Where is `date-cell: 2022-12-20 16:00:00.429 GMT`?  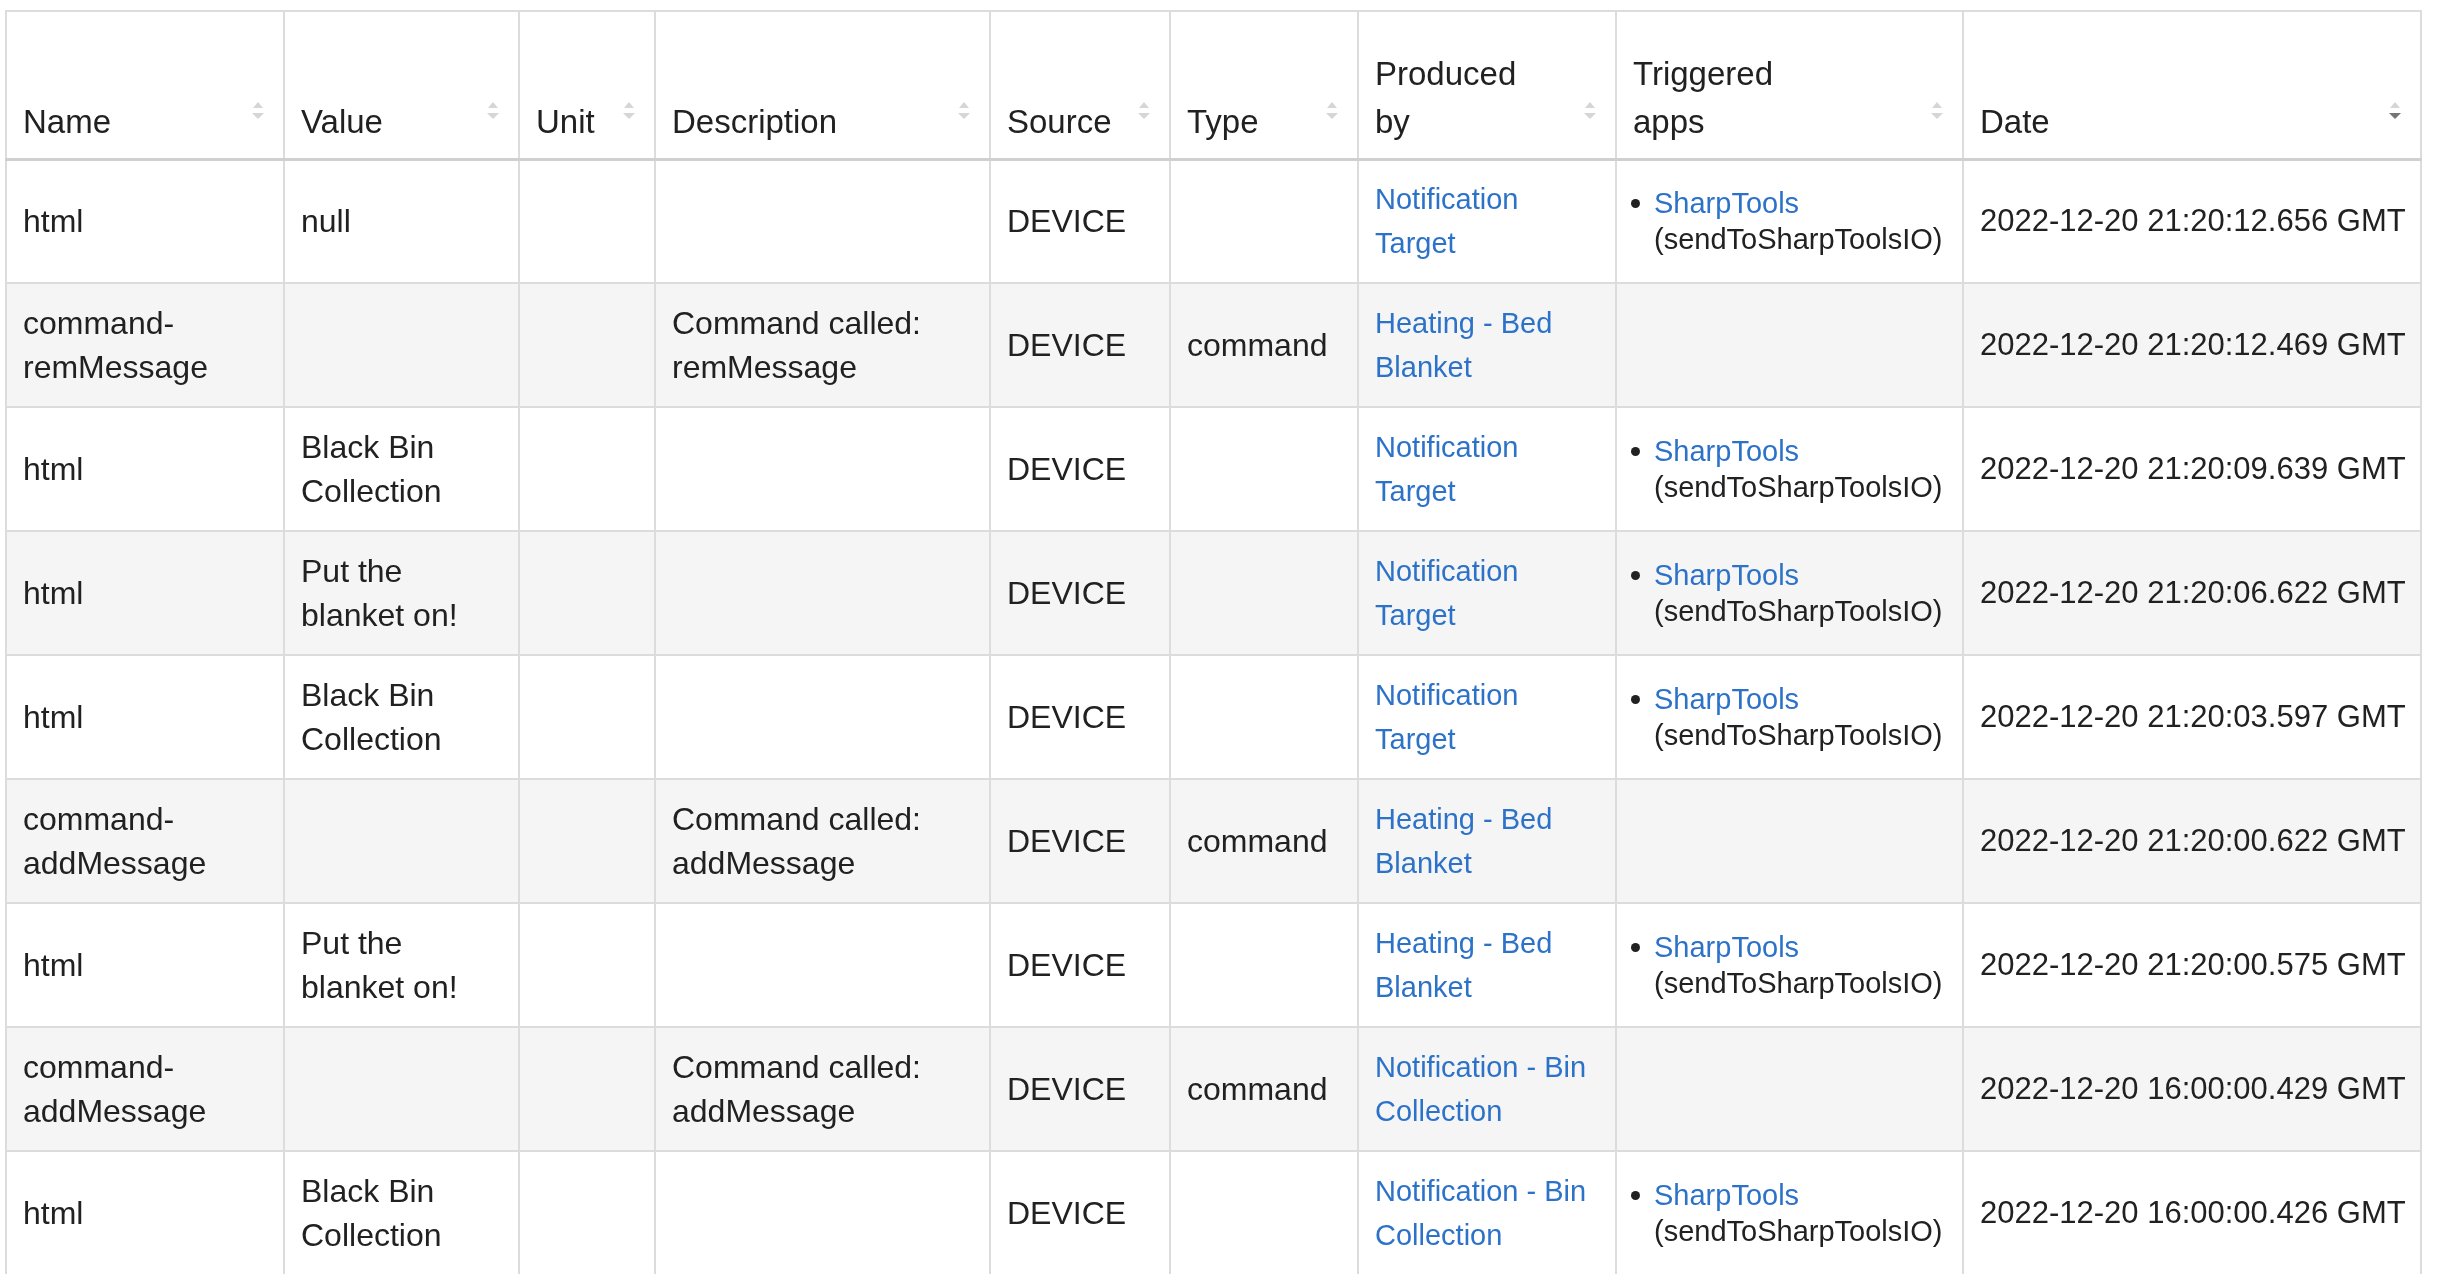 date-cell: 2022-12-20 16:00:00.429 GMT is located at coordinates (2193, 1088).